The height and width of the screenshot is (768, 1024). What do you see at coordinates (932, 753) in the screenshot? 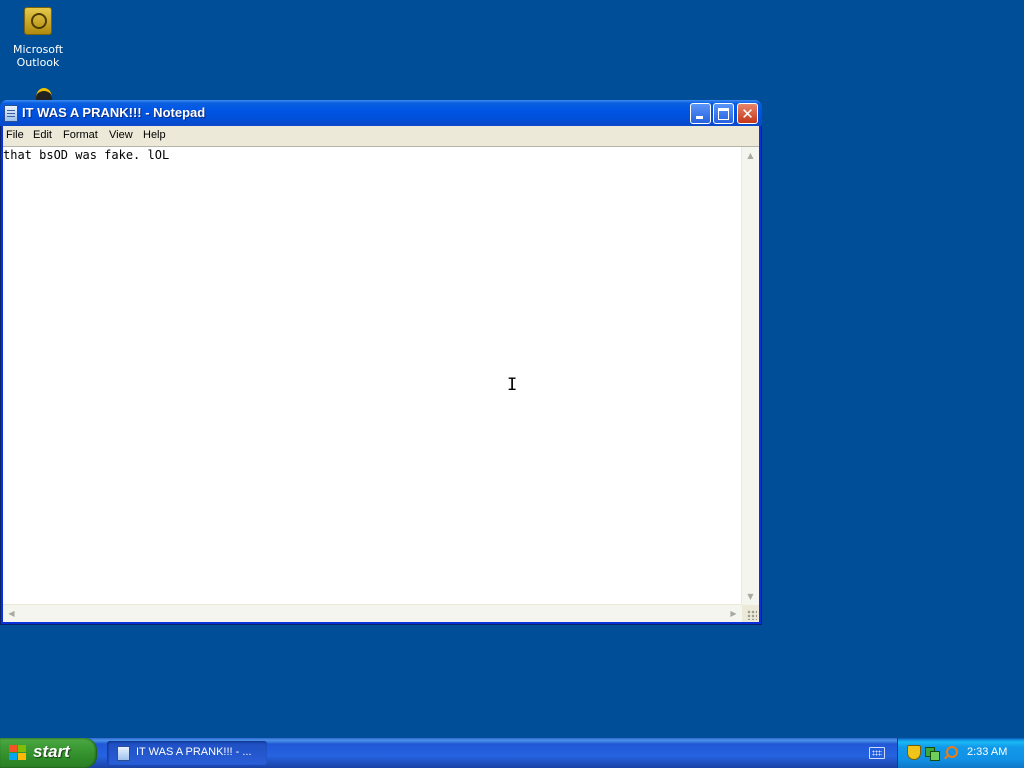
I see `network-icon` at bounding box center [932, 753].